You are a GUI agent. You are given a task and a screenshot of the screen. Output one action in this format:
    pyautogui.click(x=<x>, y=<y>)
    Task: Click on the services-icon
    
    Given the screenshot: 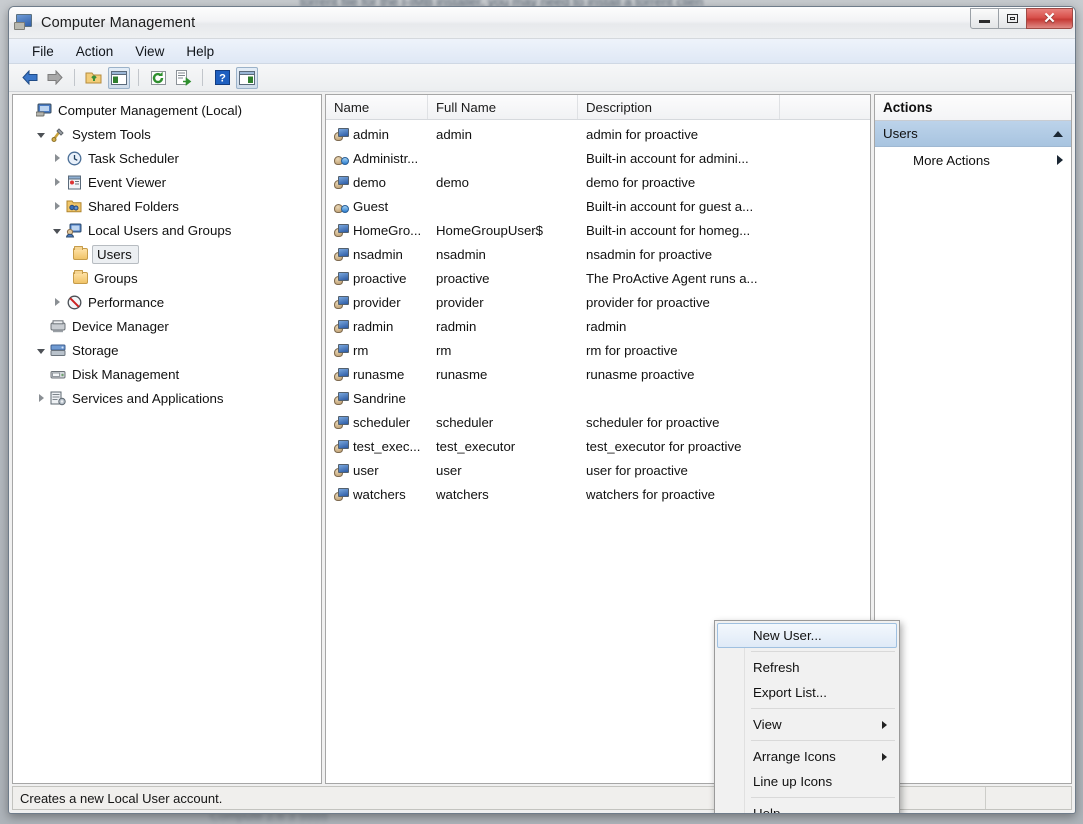 What is the action you would take?
    pyautogui.click(x=58, y=398)
    